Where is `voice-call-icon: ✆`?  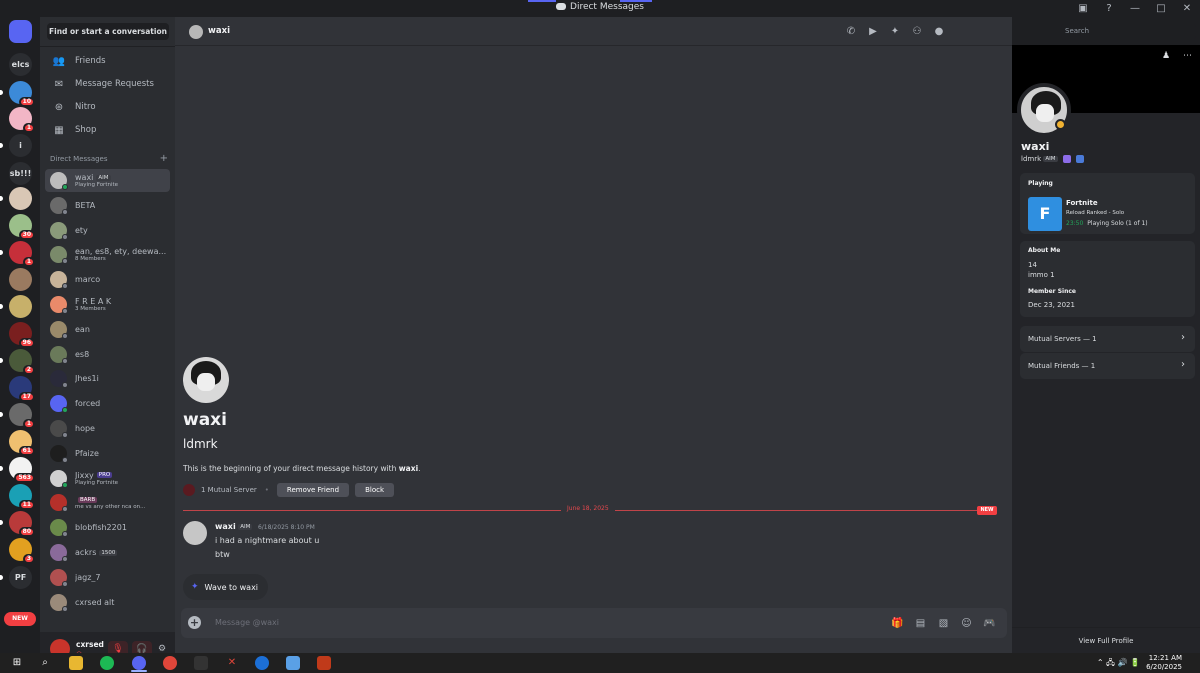
voice-call-icon: ✆ is located at coordinates (851, 31).